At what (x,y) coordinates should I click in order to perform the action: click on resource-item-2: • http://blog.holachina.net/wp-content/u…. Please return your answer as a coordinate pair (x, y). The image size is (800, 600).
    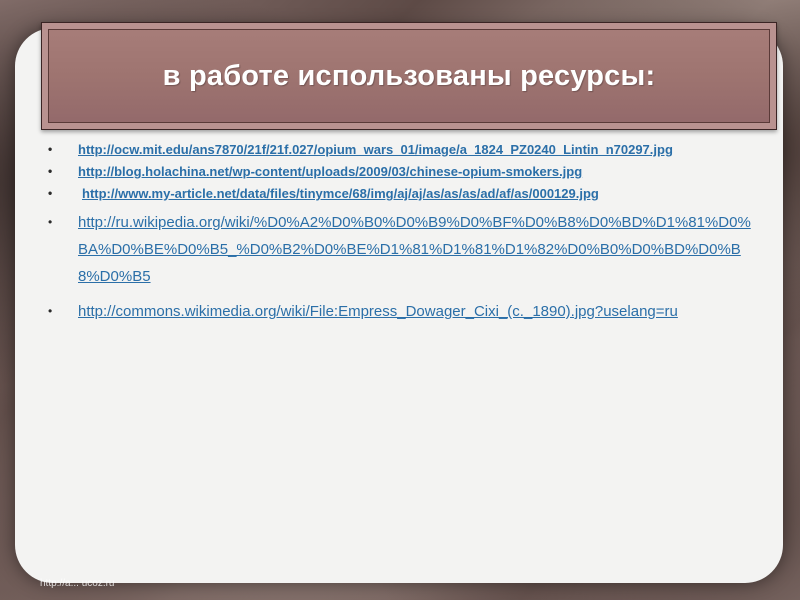
    Looking at the image, I should click on (400, 171).